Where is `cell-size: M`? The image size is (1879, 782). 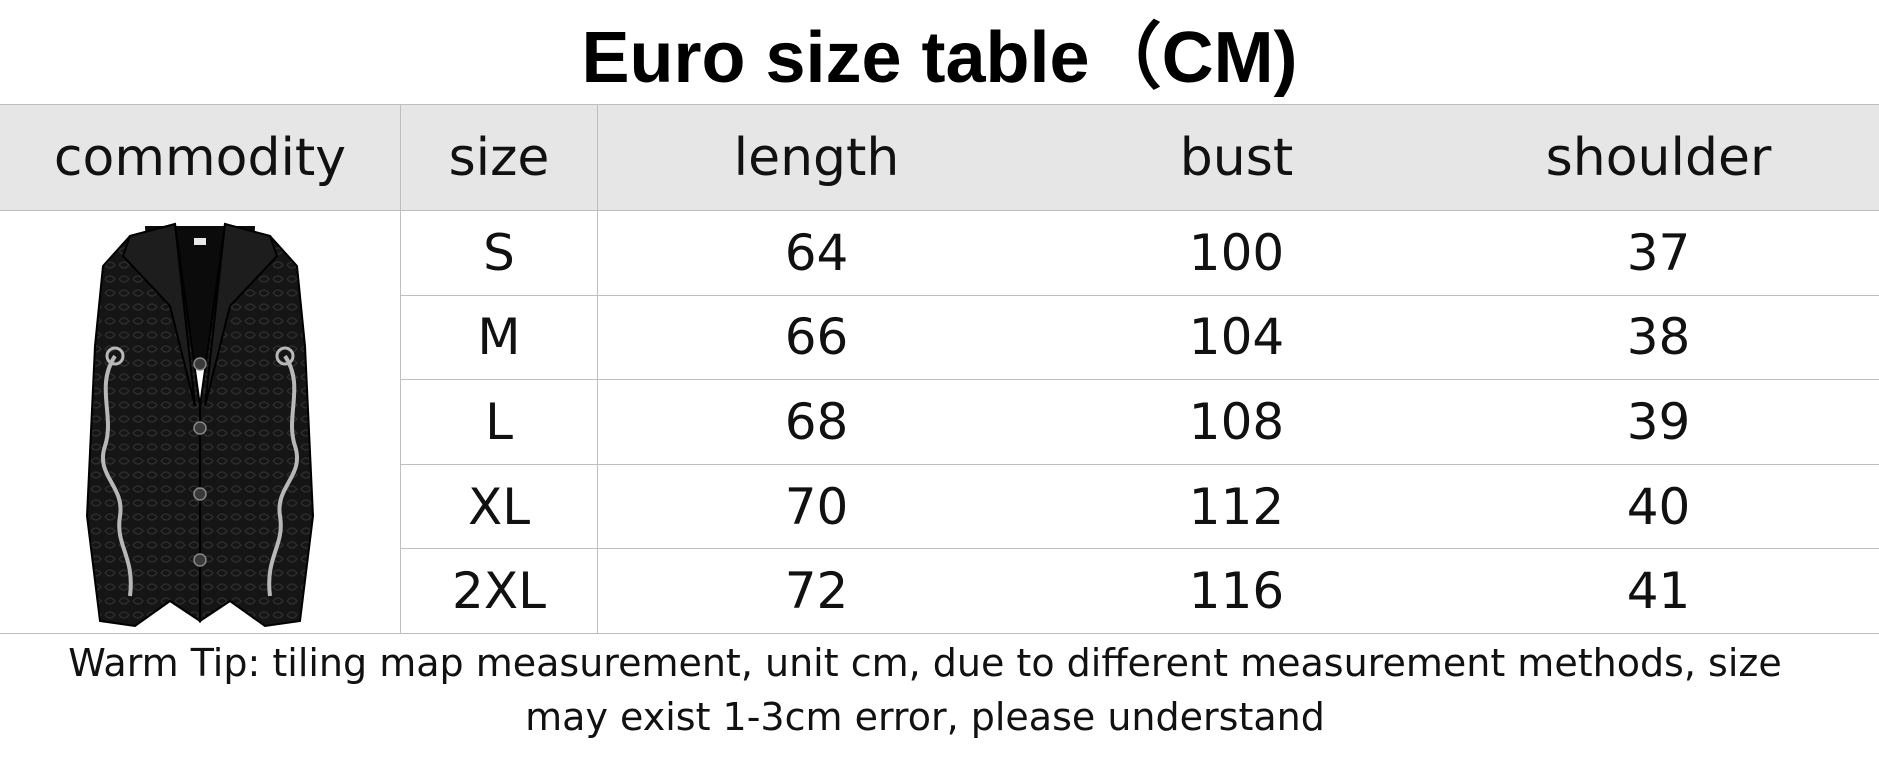 cell-size: M is located at coordinates (499, 337).